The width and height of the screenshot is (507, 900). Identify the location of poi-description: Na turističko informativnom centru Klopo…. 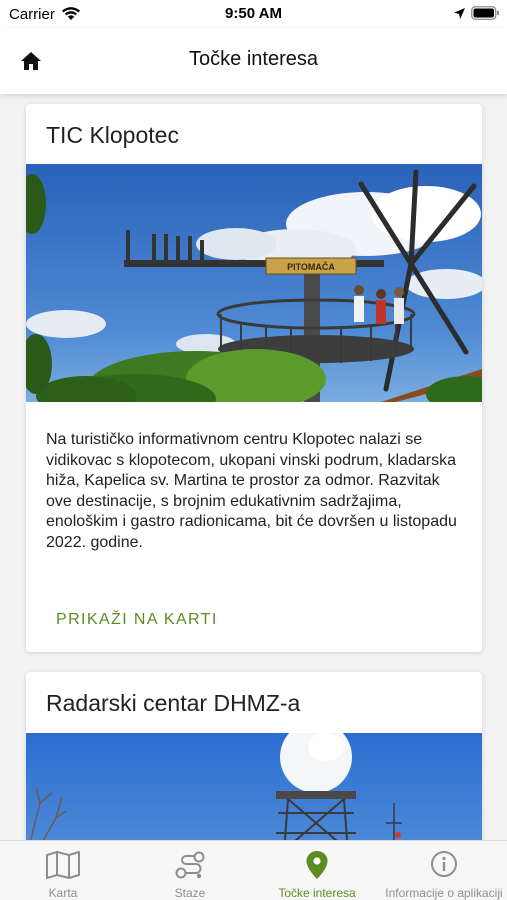
(251, 491).